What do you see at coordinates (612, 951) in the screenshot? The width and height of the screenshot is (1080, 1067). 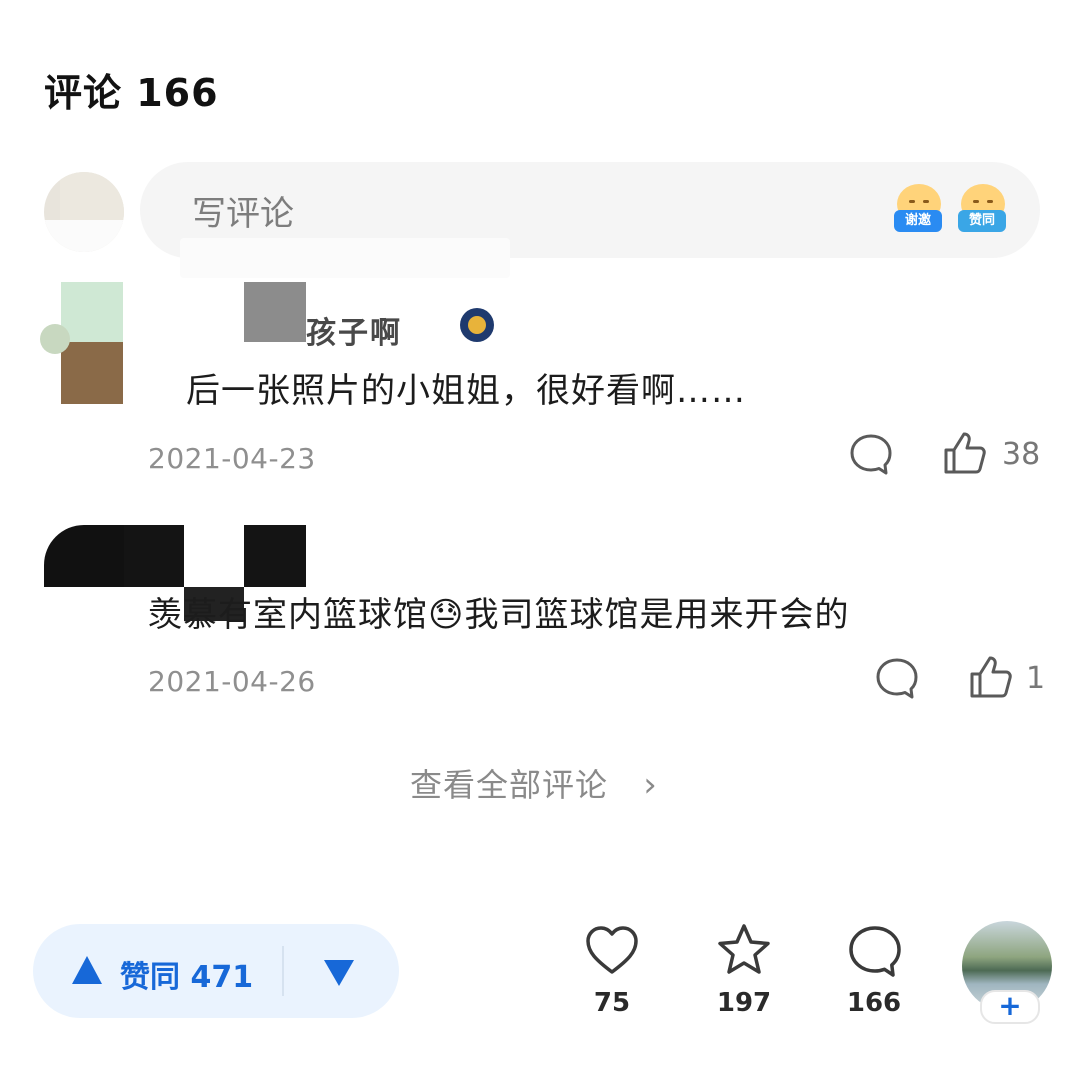 I see `heart-icon` at bounding box center [612, 951].